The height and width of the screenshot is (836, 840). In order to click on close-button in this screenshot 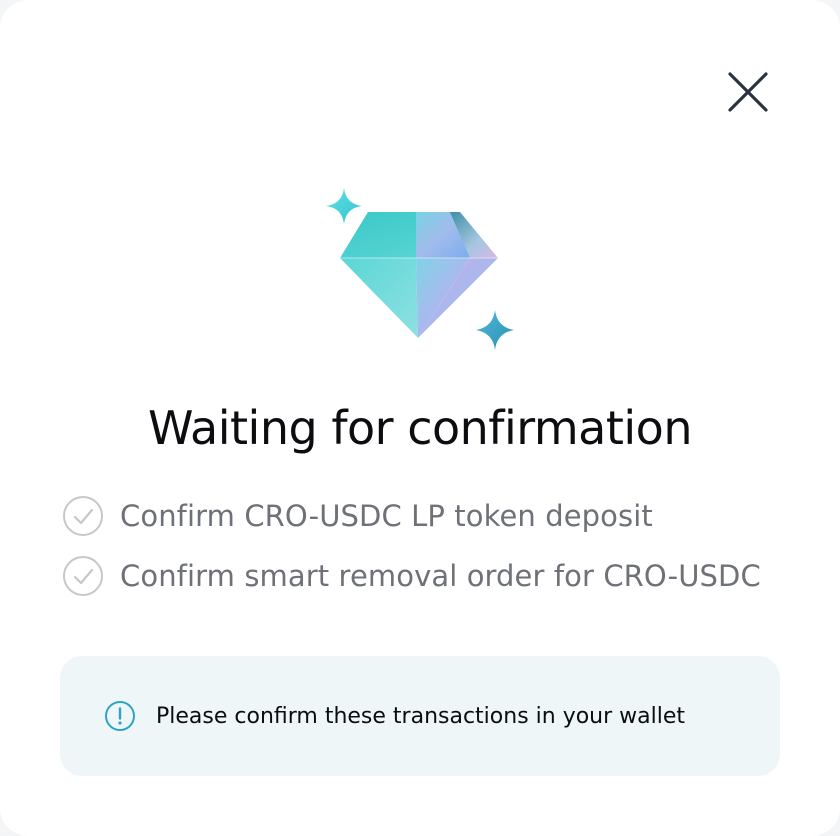, I will do `click(748, 92)`.